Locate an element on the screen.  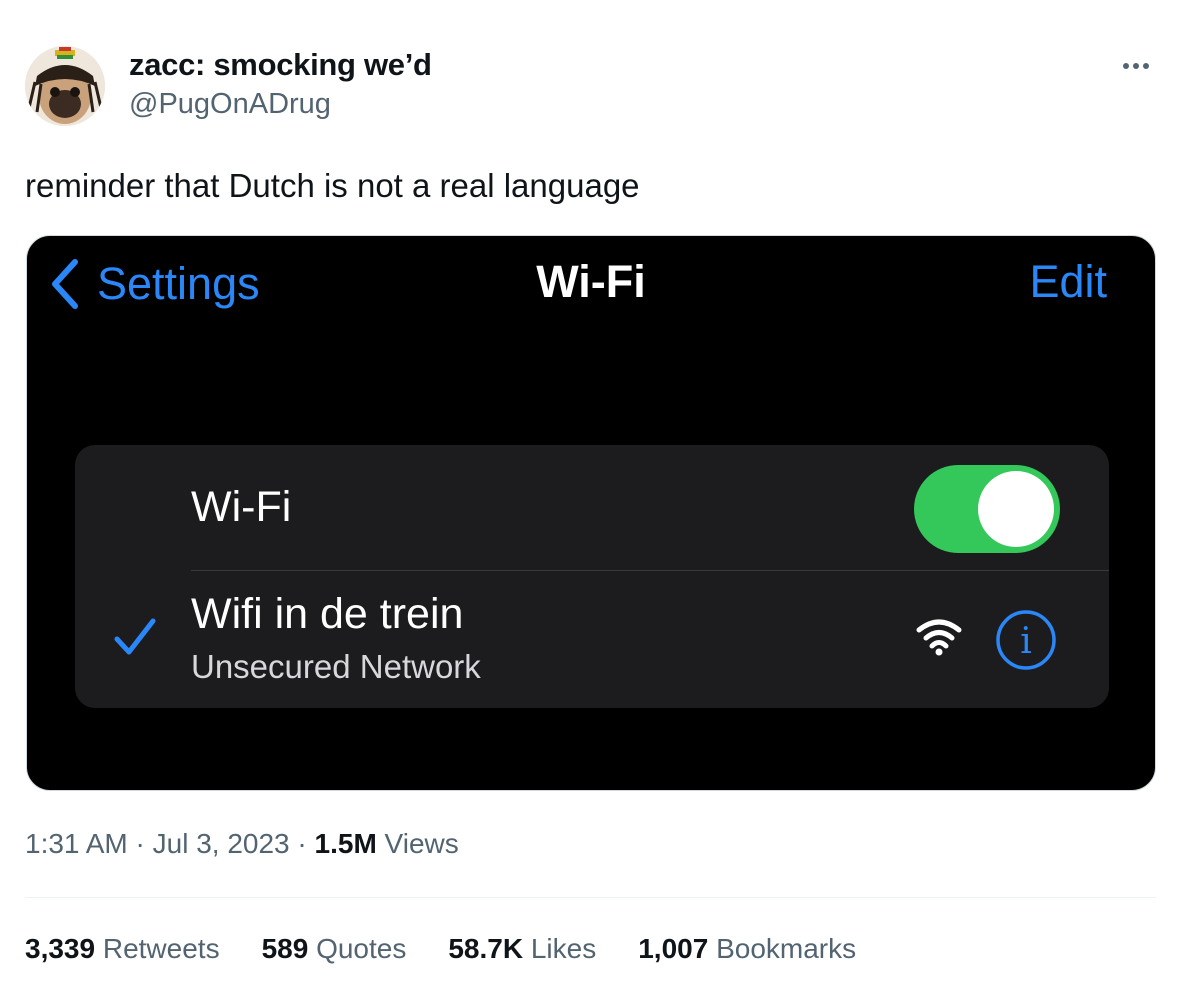
info-icon: i is located at coordinates (1026, 640).